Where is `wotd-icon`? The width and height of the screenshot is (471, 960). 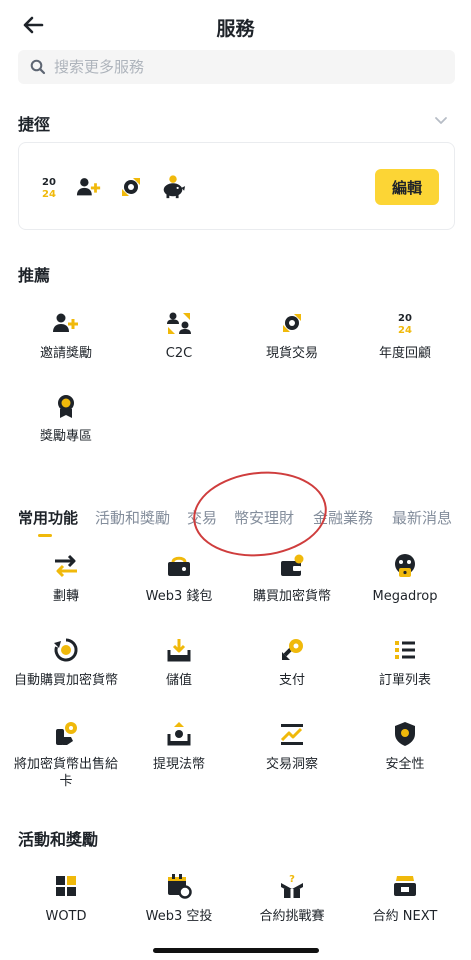 wotd-icon is located at coordinates (66, 886).